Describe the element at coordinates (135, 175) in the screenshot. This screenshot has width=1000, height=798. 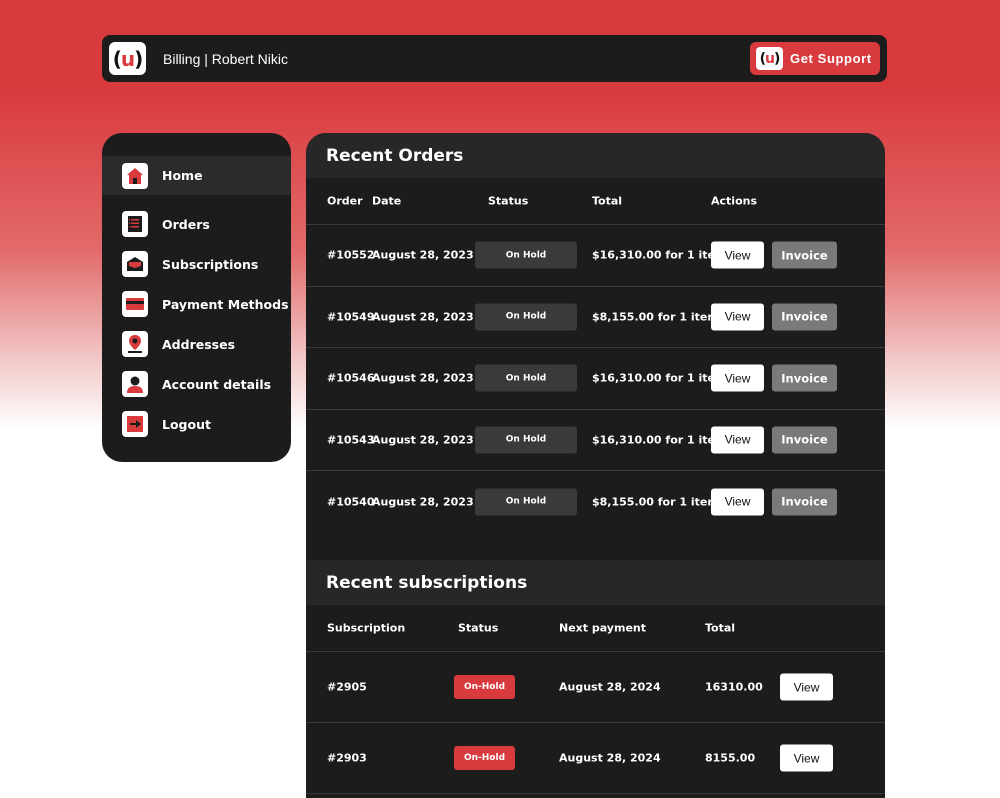
I see `home-icon` at that location.